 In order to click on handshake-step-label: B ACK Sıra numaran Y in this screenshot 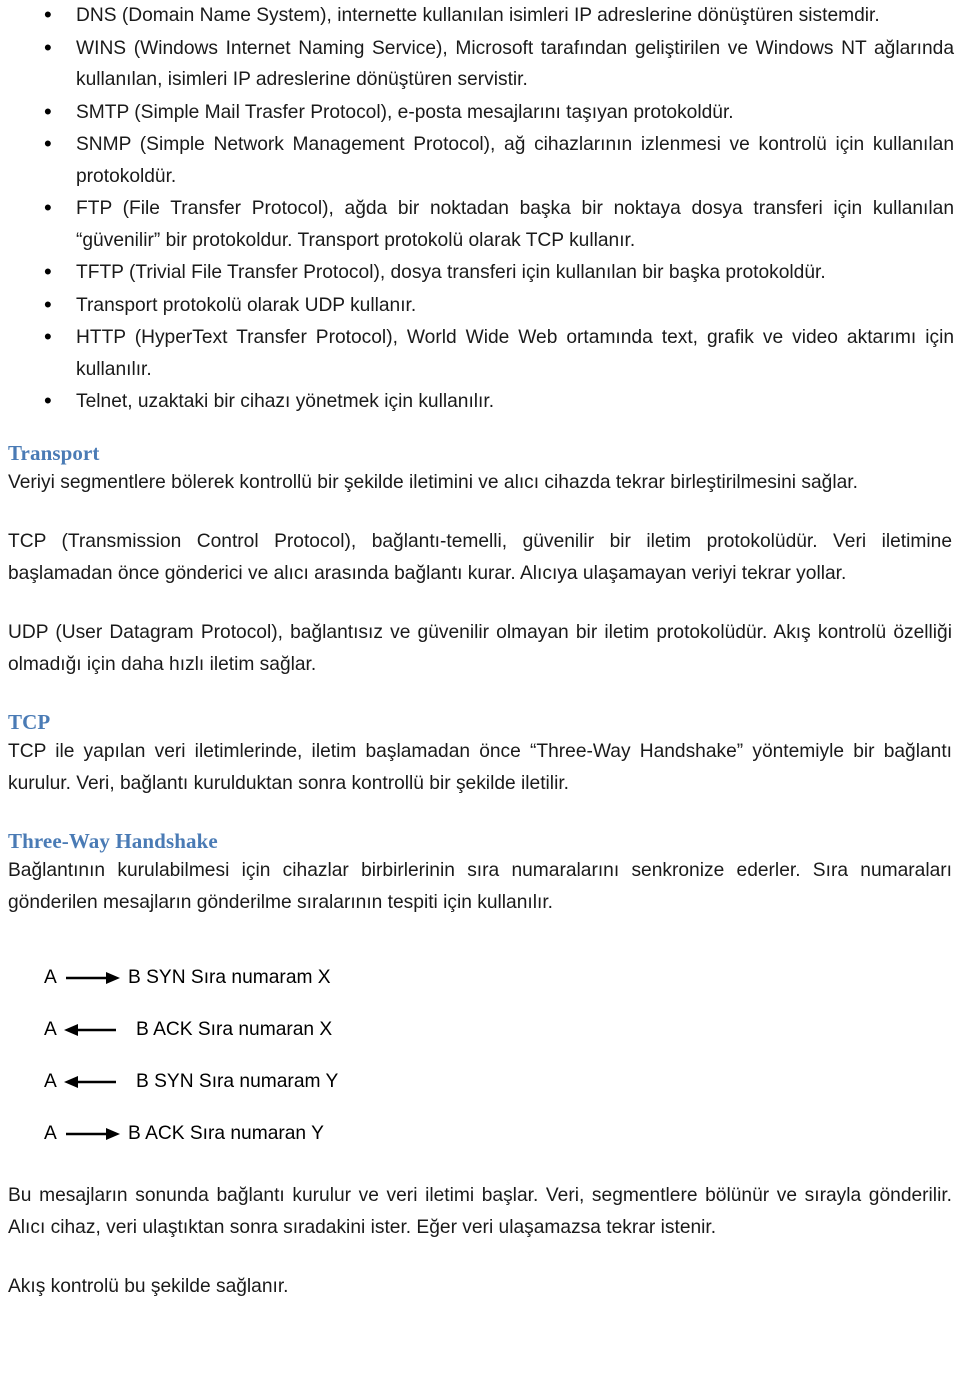, I will do `click(226, 1133)`.